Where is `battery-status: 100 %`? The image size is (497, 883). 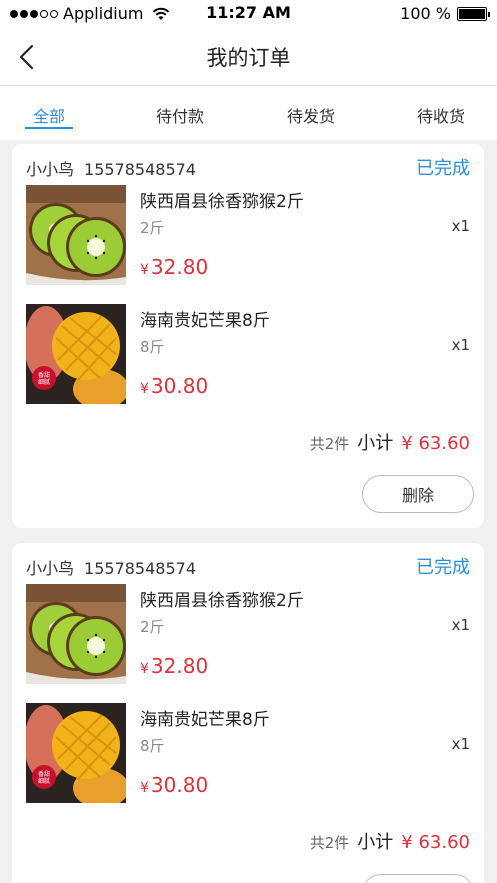
battery-status: 100 % is located at coordinates (445, 13).